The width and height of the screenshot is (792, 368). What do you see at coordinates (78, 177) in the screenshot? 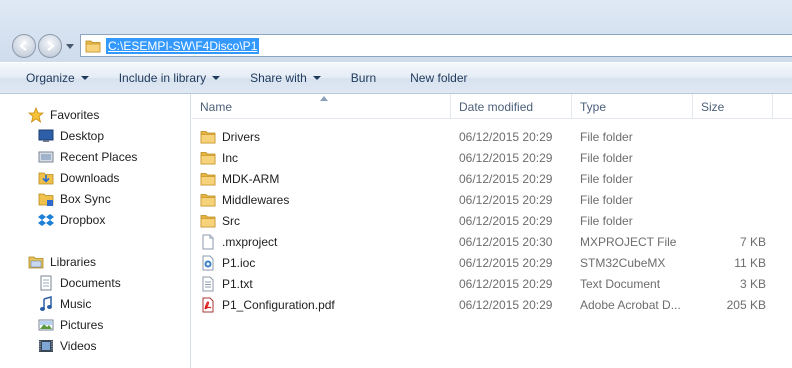
I see `nav-item-downloads: Downloads` at bounding box center [78, 177].